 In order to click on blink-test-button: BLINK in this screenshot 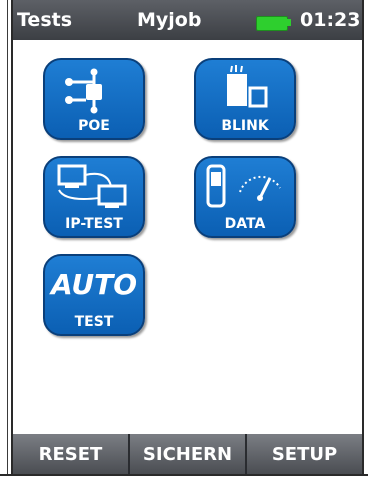, I will do `click(245, 99)`.